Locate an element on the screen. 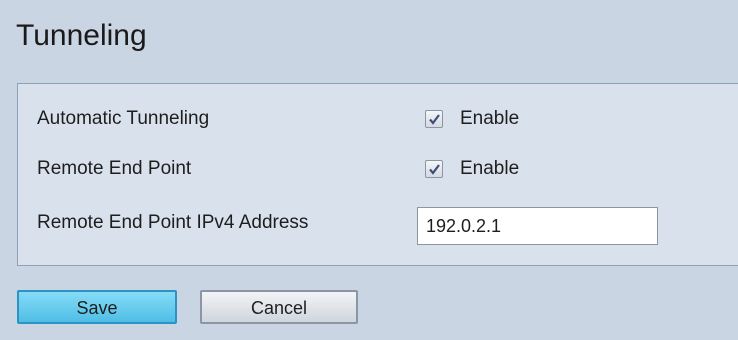 This screenshot has height=340, width=738. remote-end-point-label: Remote End Point is located at coordinates (114, 168).